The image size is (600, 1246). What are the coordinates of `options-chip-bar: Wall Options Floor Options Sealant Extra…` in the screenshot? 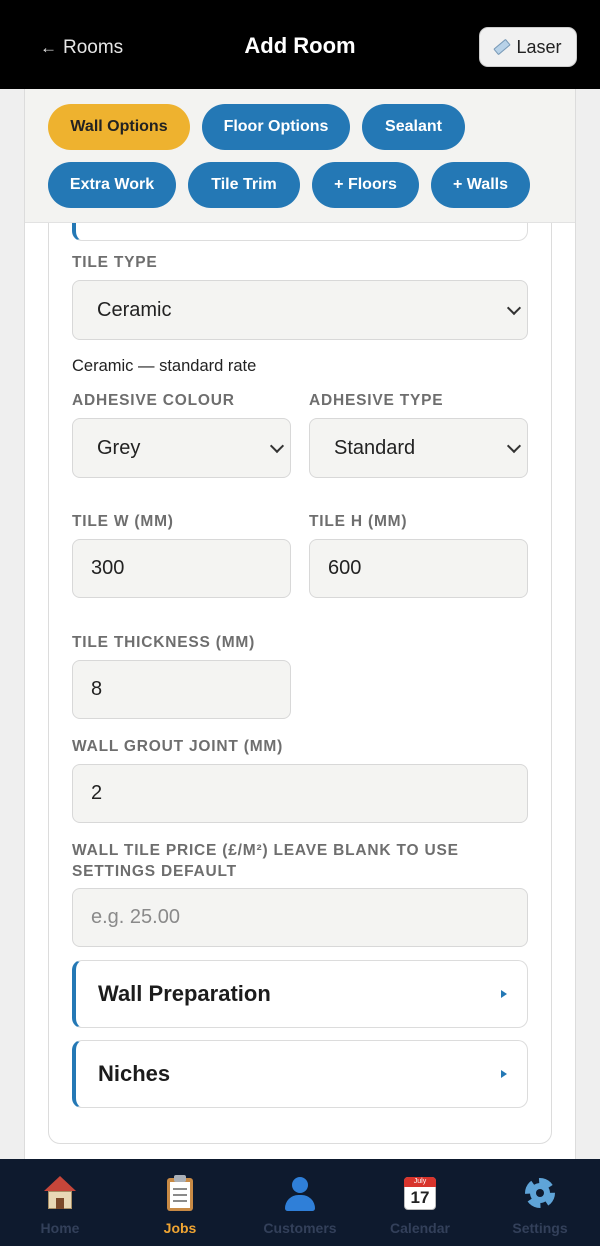 It's located at (300, 156).